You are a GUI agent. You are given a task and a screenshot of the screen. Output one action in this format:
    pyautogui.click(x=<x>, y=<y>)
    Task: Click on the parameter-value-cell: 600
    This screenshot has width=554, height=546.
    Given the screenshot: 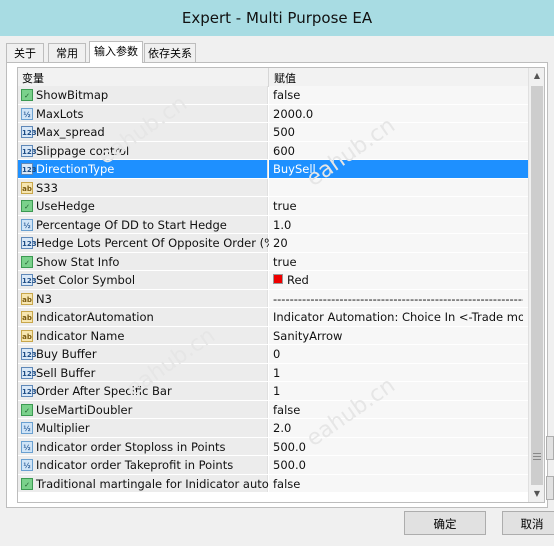 What is the action you would take?
    pyautogui.click(x=398, y=150)
    